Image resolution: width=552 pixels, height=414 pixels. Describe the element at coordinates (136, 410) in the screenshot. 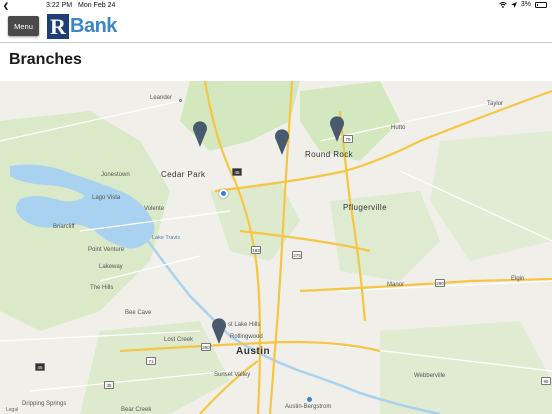

I see `map-label-bear-creek: Bear Creek` at that location.